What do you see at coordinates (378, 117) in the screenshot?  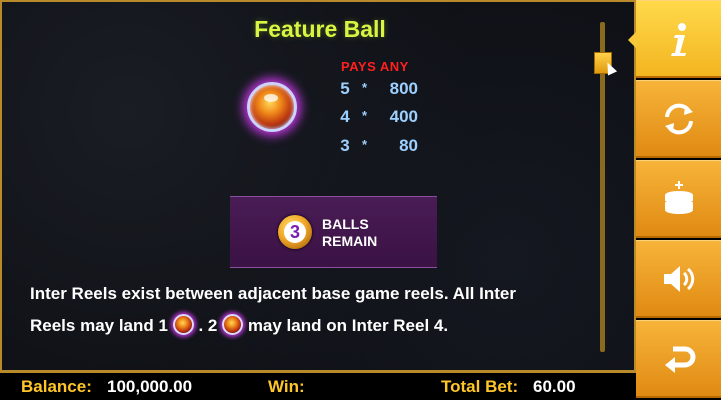 I see `pay-row: 4 * 400` at bounding box center [378, 117].